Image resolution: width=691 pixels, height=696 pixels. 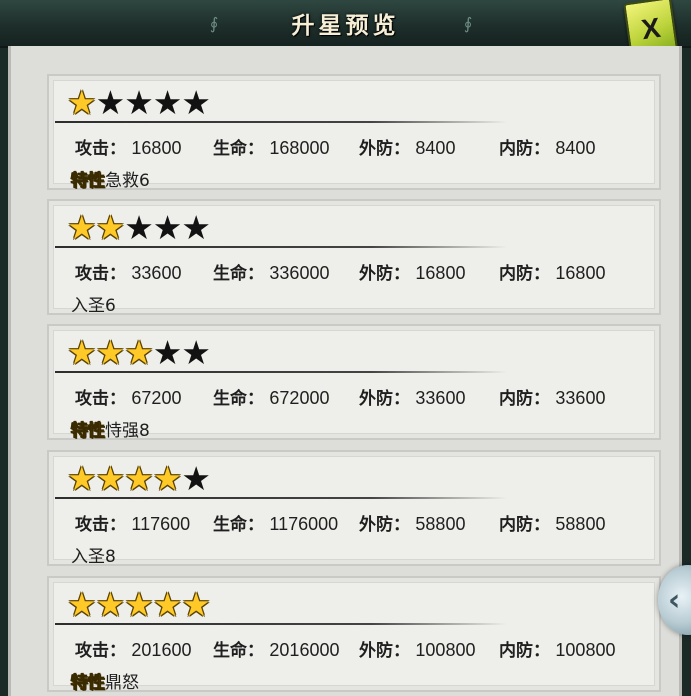 What do you see at coordinates (127, 181) in the screenshot?
I see `trait-text: 急救6` at bounding box center [127, 181].